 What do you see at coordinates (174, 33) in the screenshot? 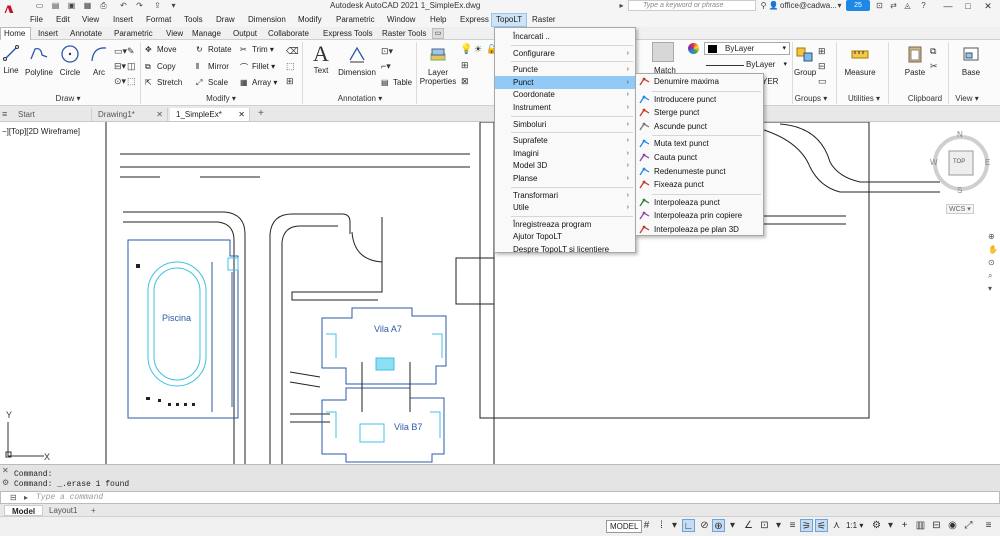
I see `ribbon-tab-view: View` at bounding box center [174, 33].